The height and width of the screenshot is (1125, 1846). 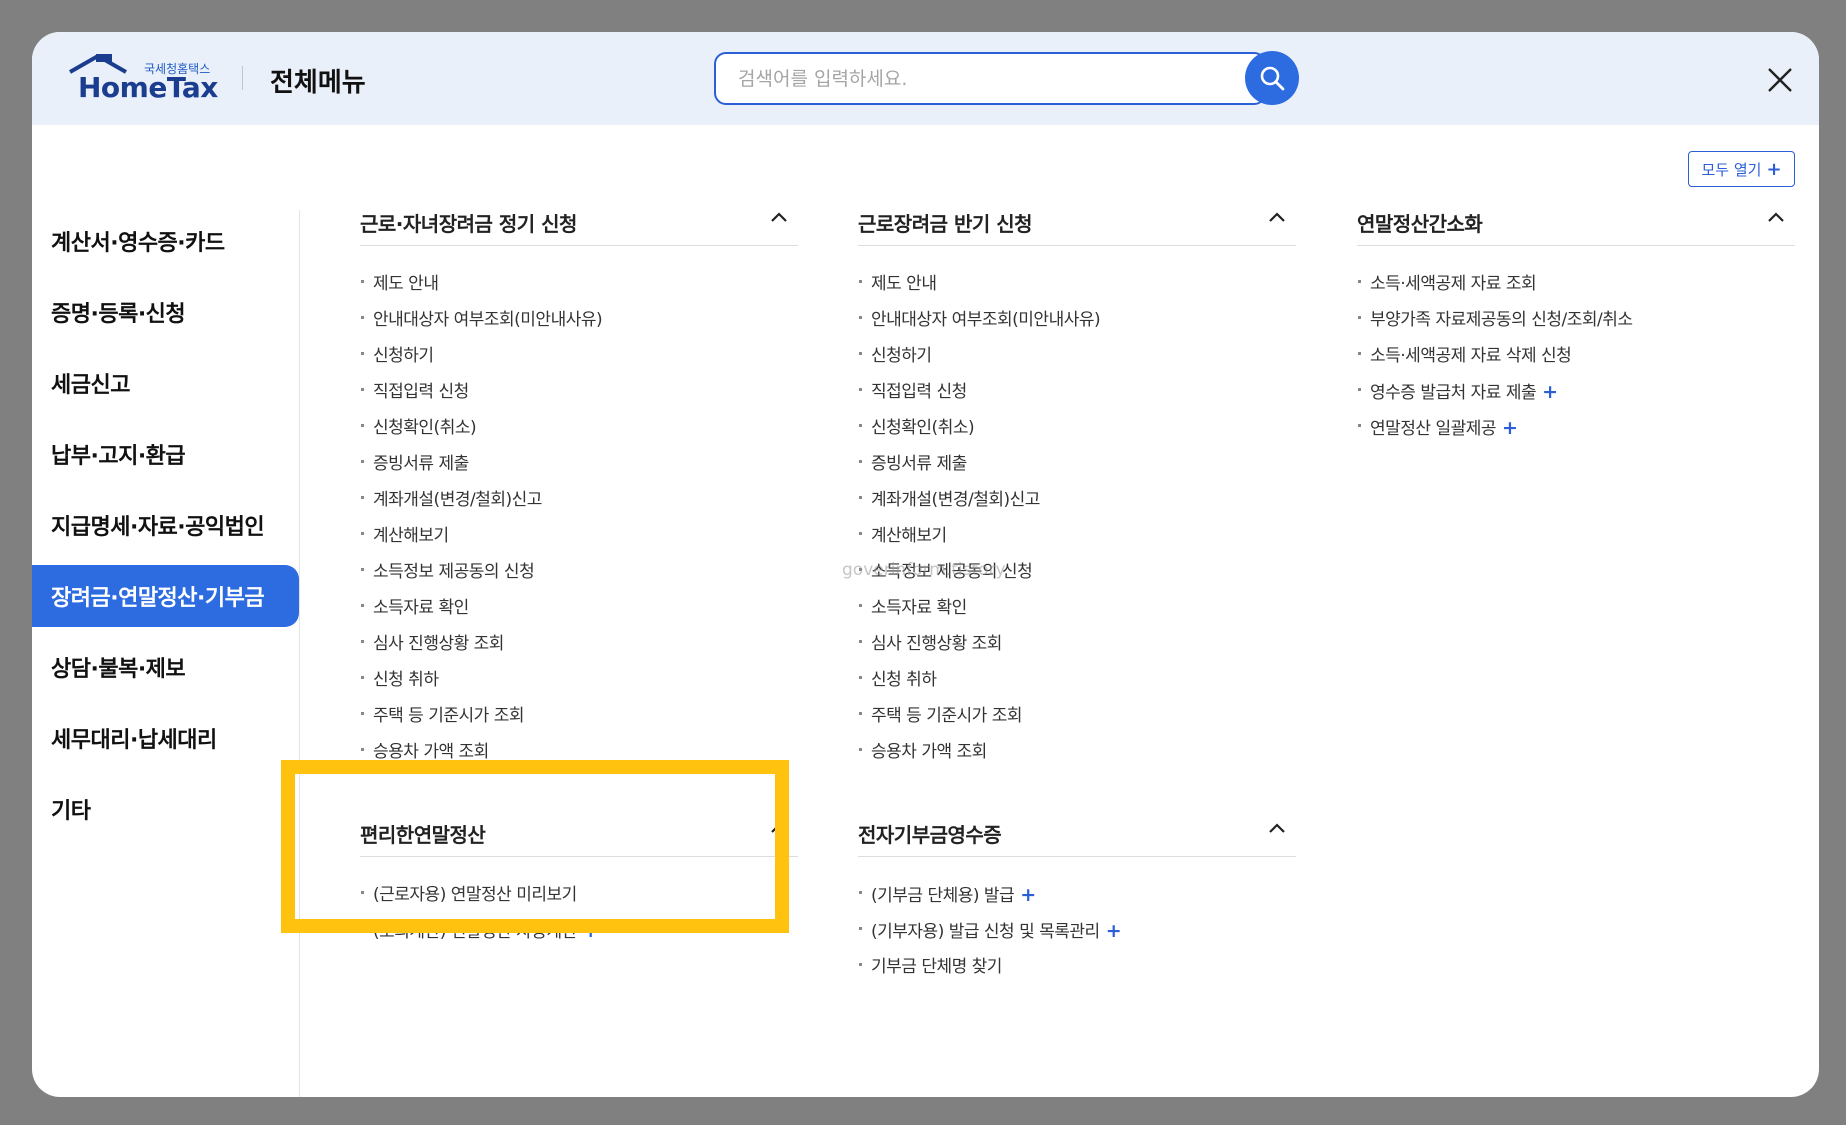 What do you see at coordinates (468, 224) in the screenshot?
I see `section-title: 근로·자녀장려금 정기 신청` at bounding box center [468, 224].